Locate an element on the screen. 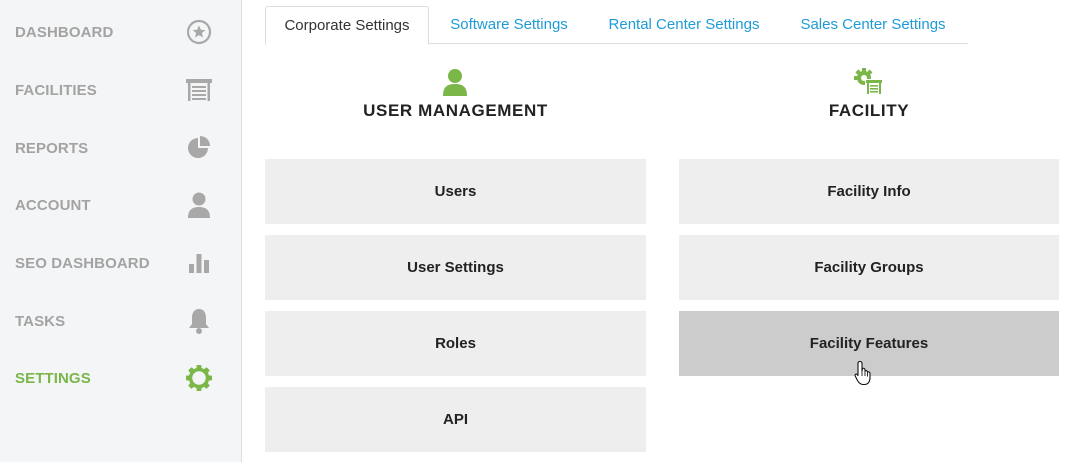 The width and height of the screenshot is (1069, 462). facility-building-icon is located at coordinates (199, 90).